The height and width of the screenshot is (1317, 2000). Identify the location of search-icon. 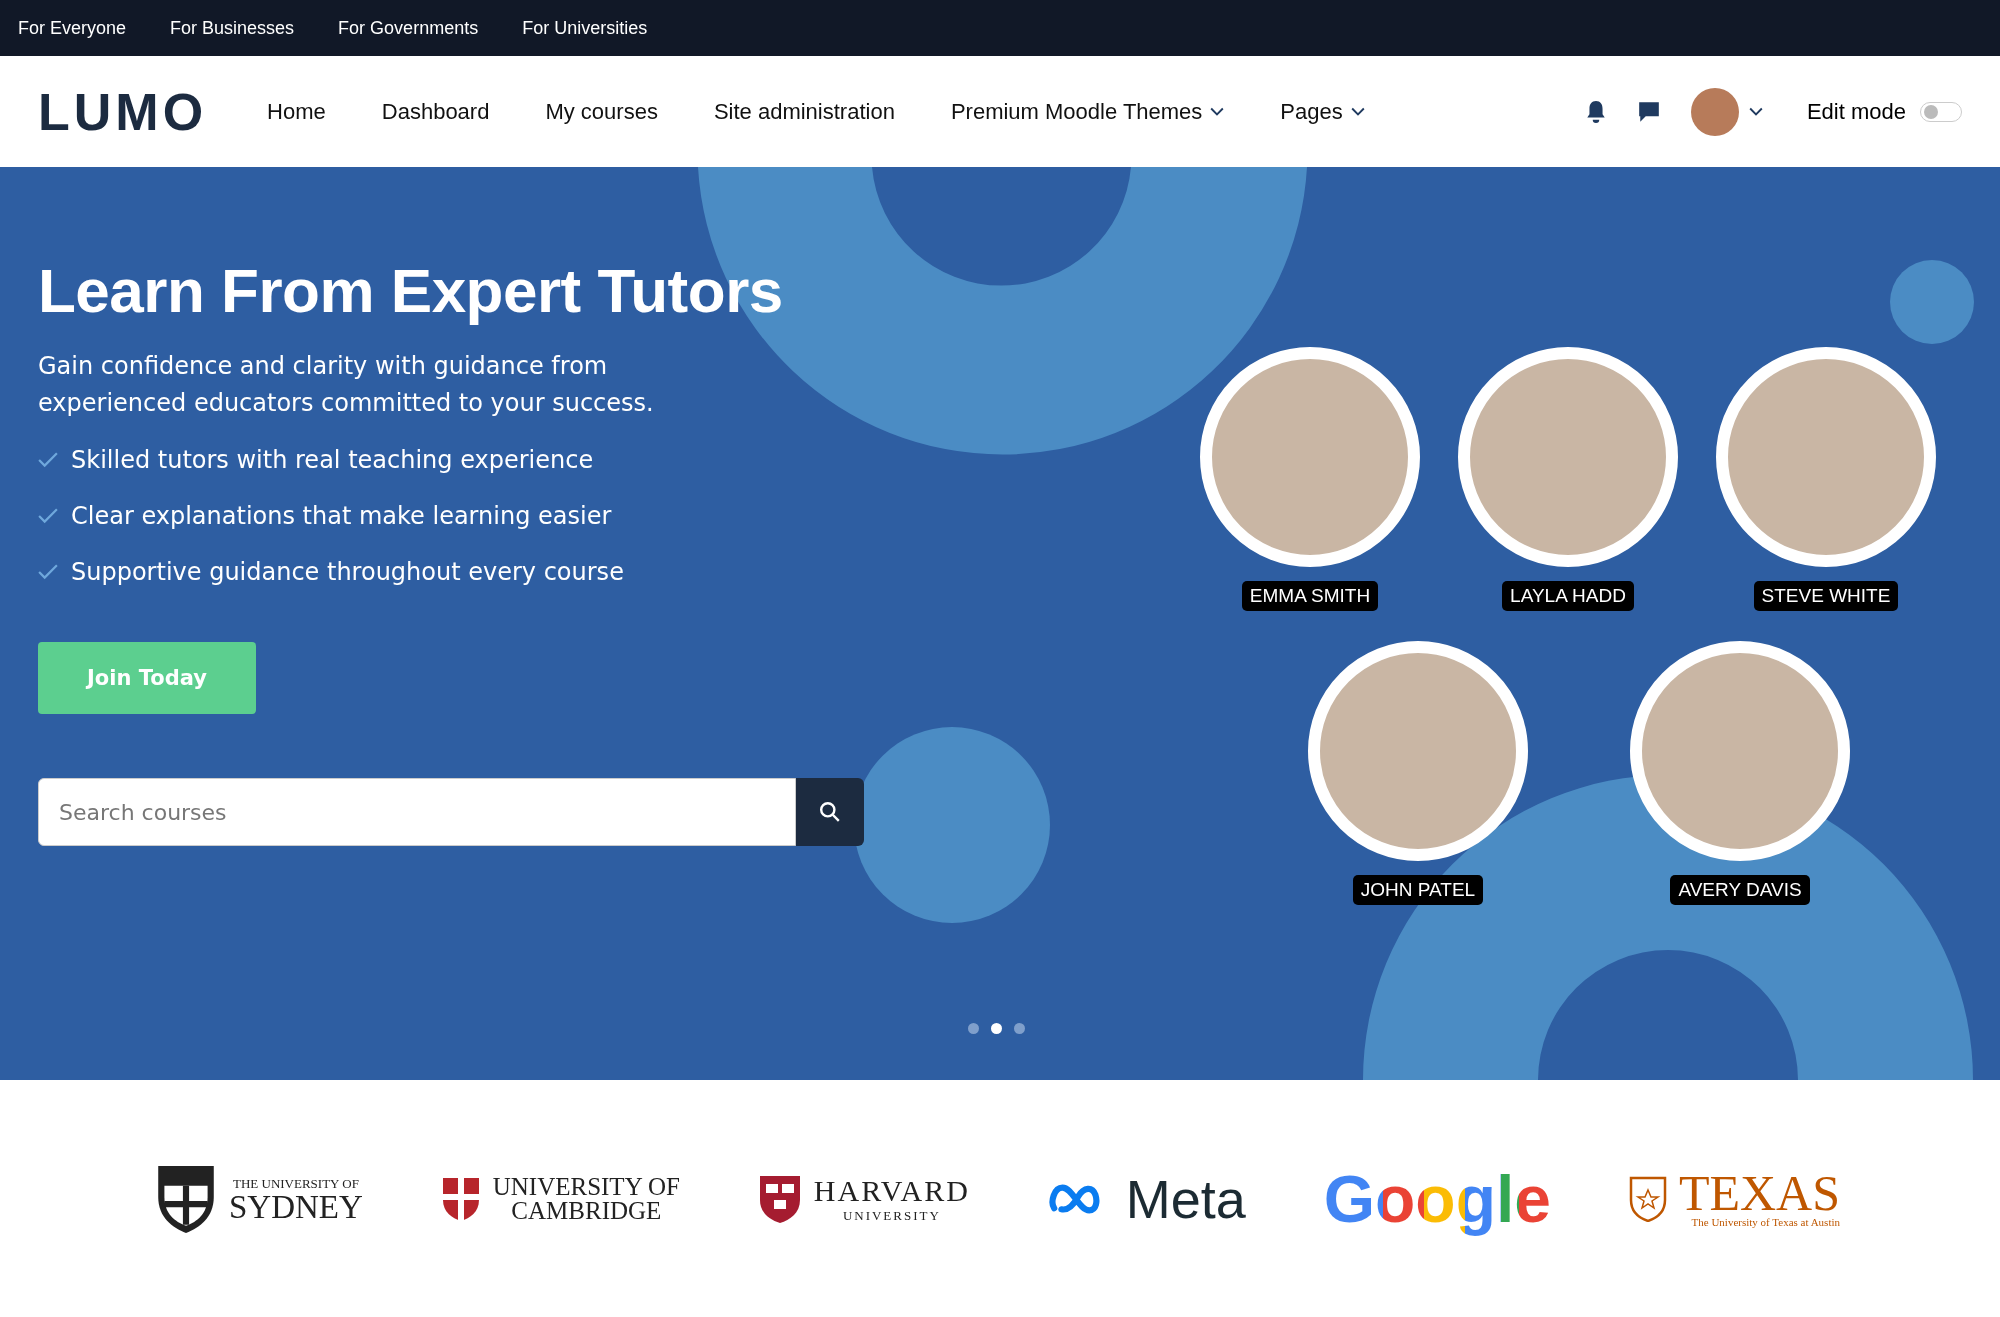
(830, 812).